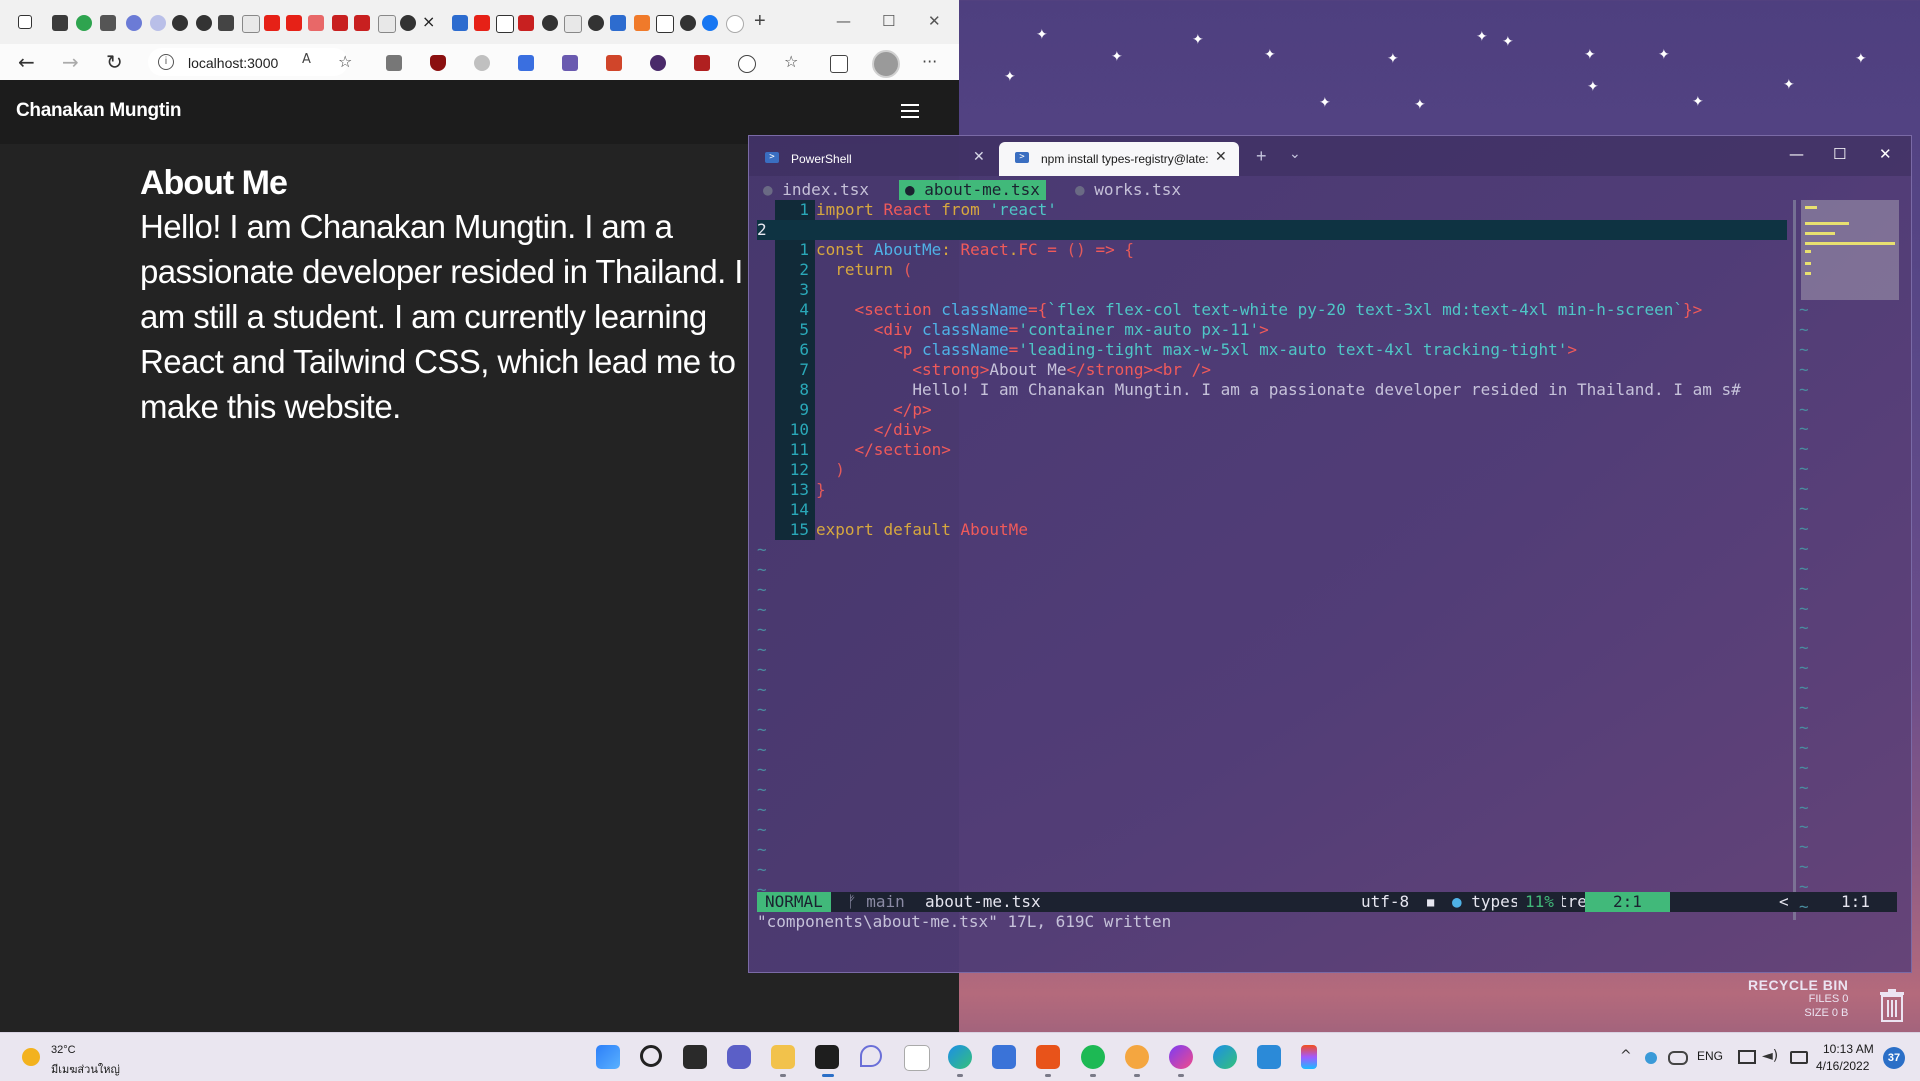 The image size is (1920, 1081). Describe the element at coordinates (114, 62) in the screenshot. I see `reload-button: ↻` at that location.